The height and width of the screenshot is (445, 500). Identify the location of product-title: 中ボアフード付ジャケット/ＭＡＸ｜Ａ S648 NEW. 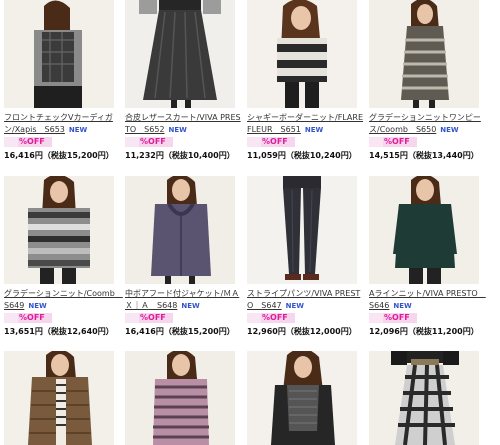
(184, 300).